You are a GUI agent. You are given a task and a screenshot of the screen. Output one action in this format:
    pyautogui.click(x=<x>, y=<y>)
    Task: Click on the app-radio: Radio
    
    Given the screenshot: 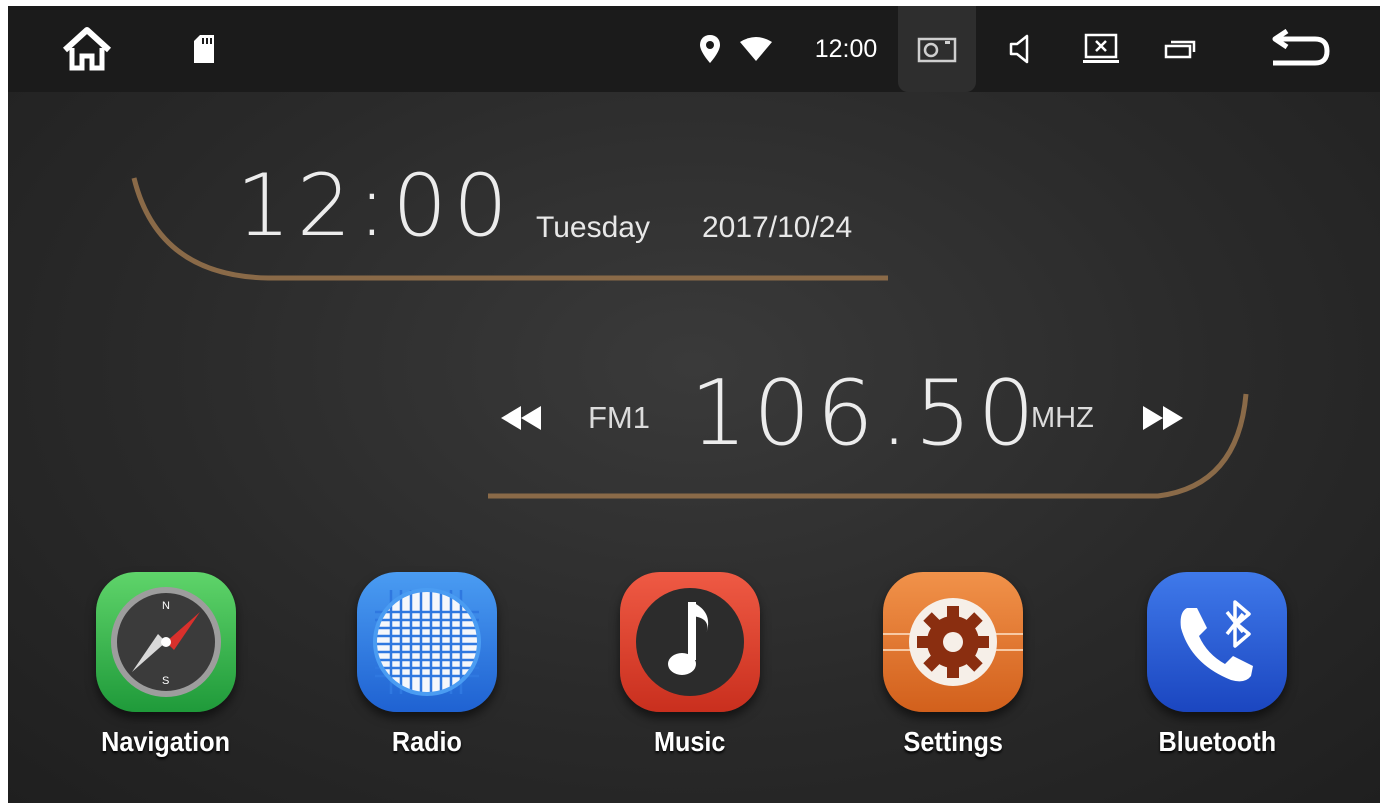 What is the action you would take?
    pyautogui.click(x=427, y=672)
    